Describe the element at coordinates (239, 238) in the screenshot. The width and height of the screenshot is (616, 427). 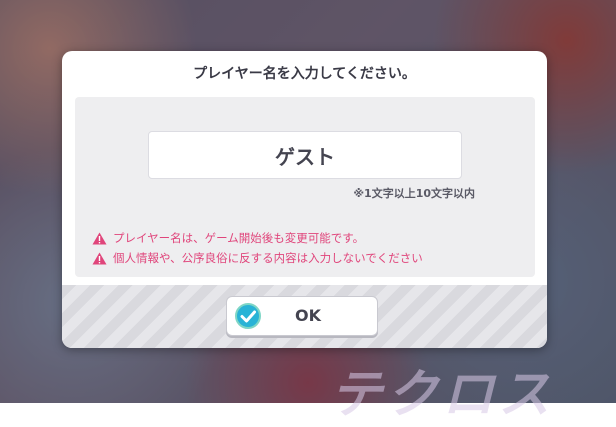
I see `warning-text-1: プレイヤー名は、ゲーム開始後も変更可能です。` at that location.